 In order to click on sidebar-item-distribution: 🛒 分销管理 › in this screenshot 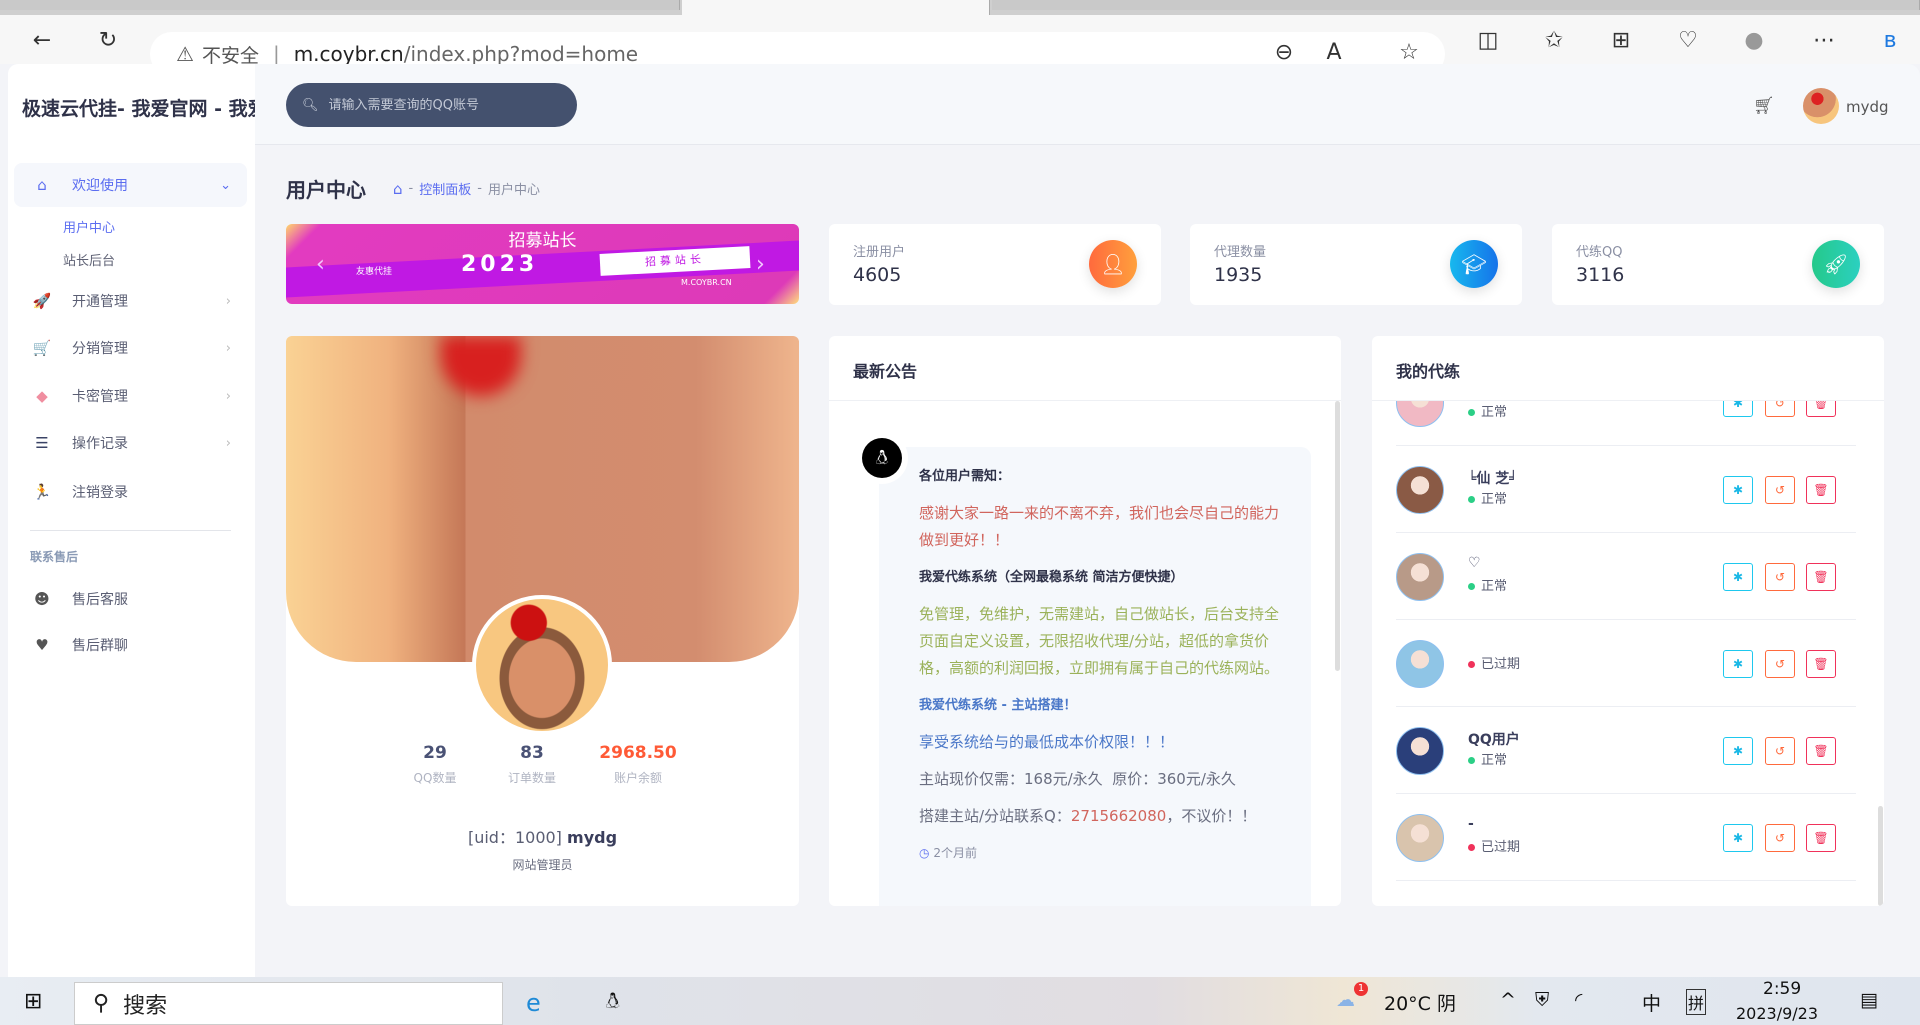, I will do `click(130, 348)`.